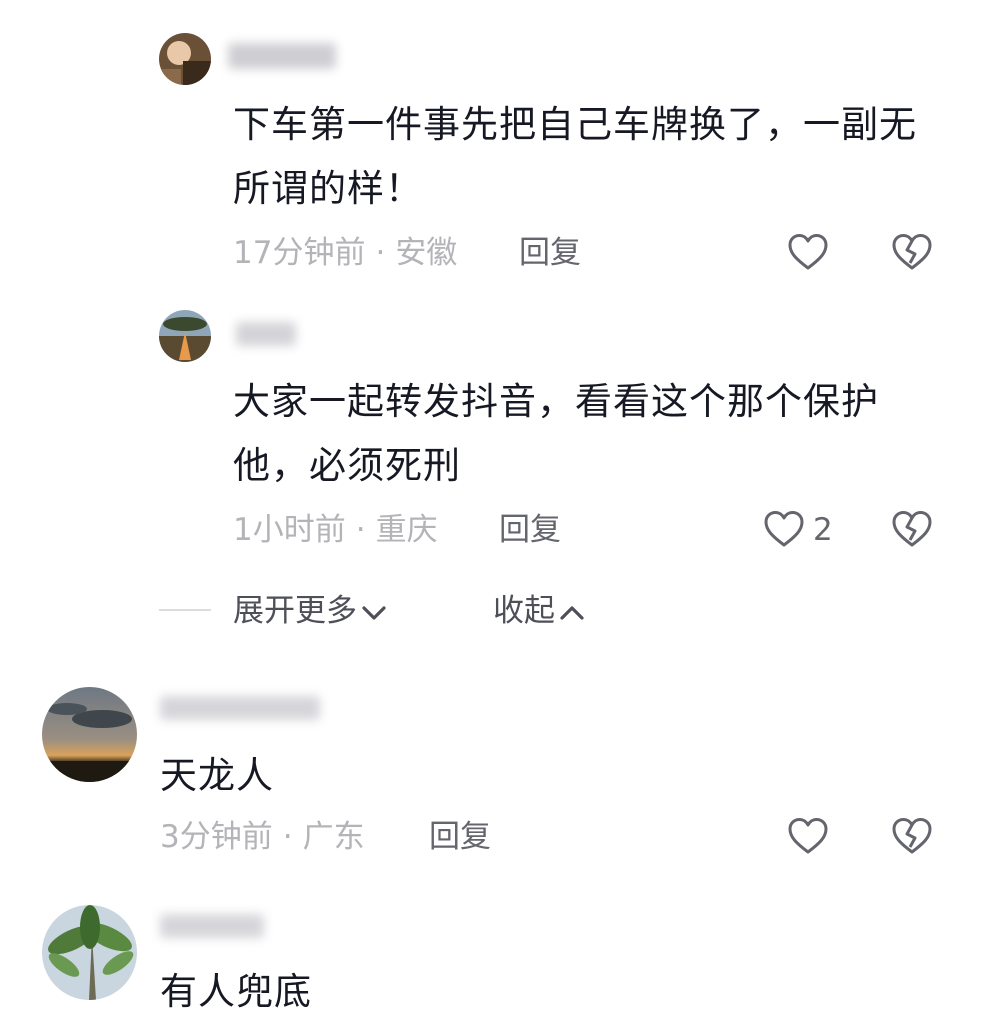 This screenshot has width=984, height=1024. Describe the element at coordinates (524, 611) in the screenshot. I see `collapse-label: 收起` at that location.